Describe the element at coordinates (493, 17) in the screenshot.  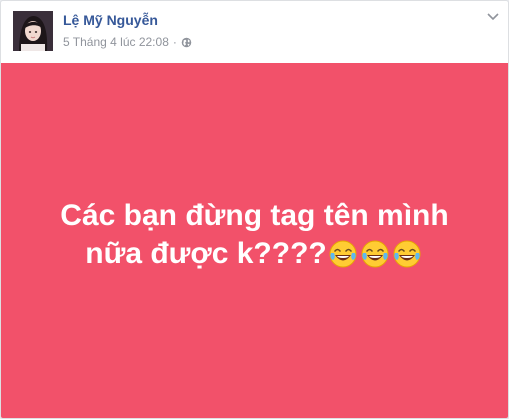
I see `chevron-down-icon` at that location.